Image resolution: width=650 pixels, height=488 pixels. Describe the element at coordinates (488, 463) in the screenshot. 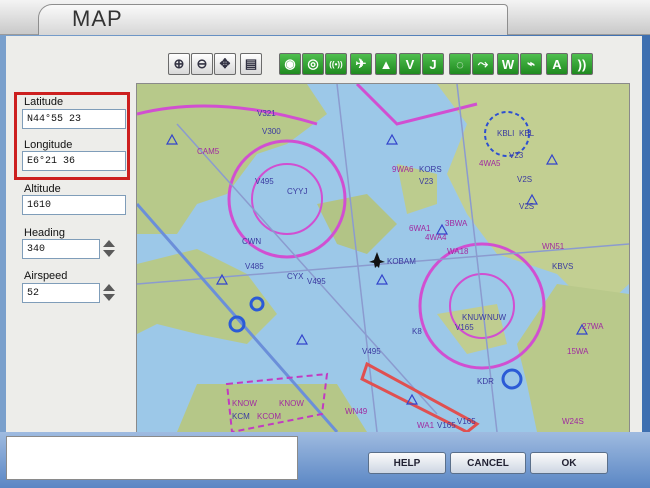

I see `cancel-button: CANCEL` at that location.